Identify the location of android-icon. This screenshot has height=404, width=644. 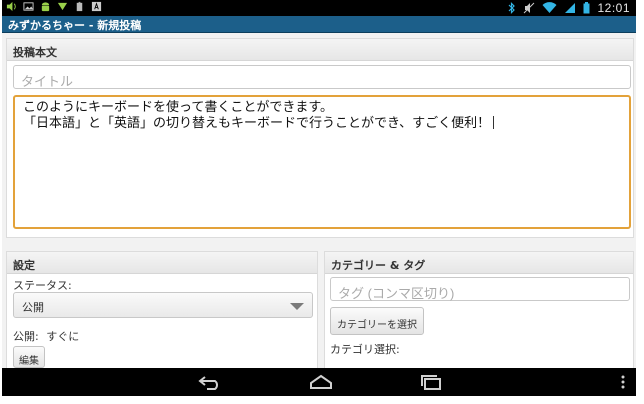
(45, 7).